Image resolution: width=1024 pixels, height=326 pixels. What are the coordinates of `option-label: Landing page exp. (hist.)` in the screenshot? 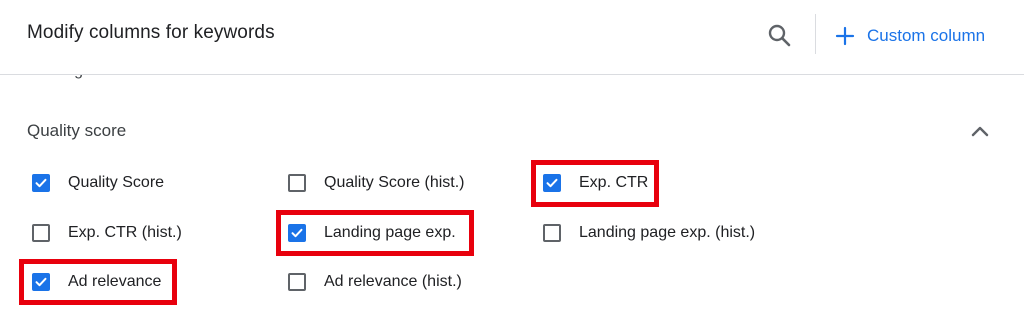 It's located at (667, 232).